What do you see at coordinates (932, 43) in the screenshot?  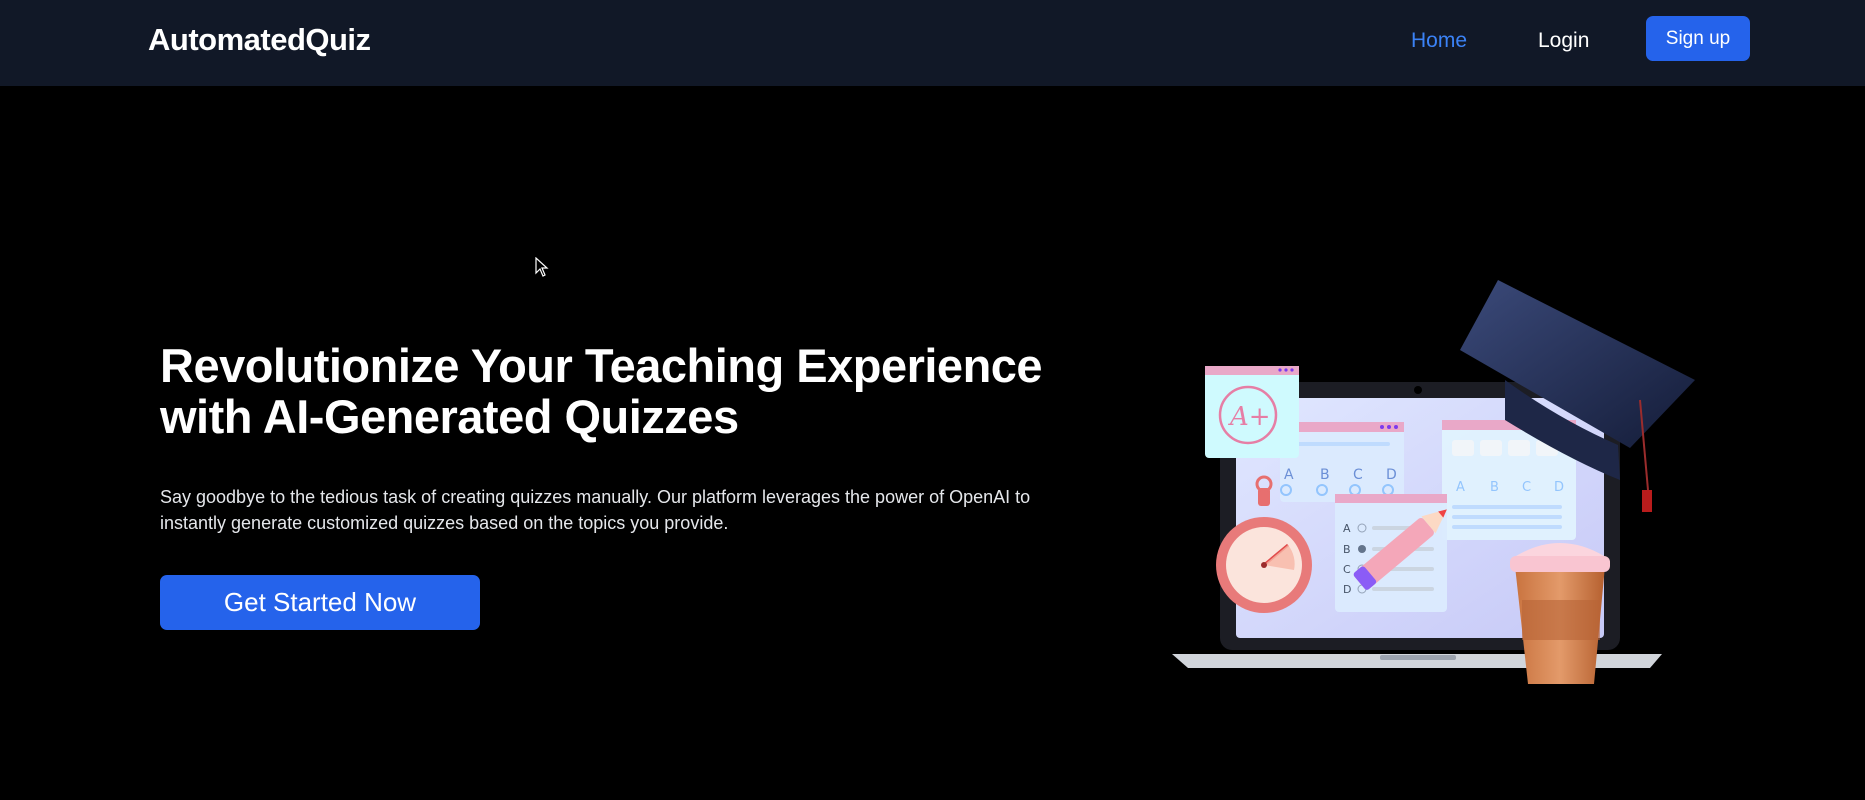 I see `navbar: AutomatedQuiz Home Login Sign up` at bounding box center [932, 43].